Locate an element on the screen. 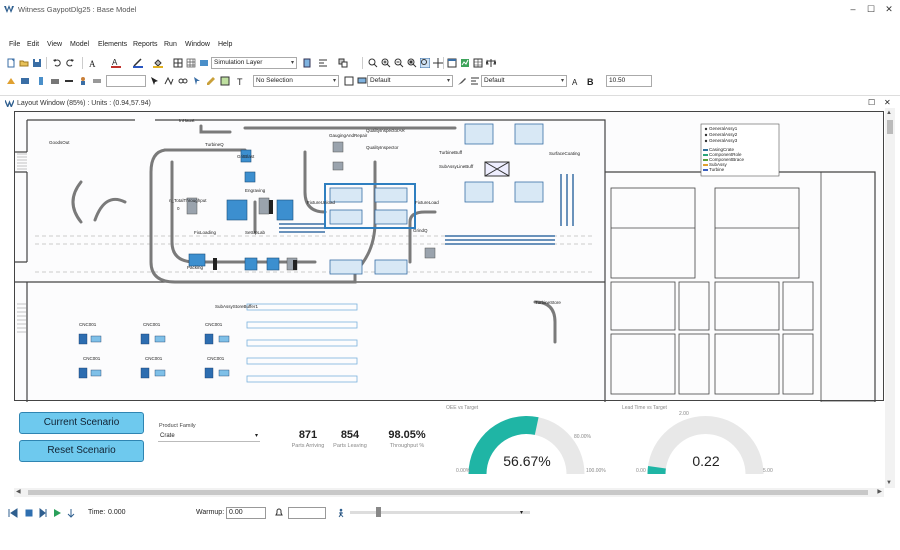  label-grind-q: GrindQ is located at coordinates (420, 230).